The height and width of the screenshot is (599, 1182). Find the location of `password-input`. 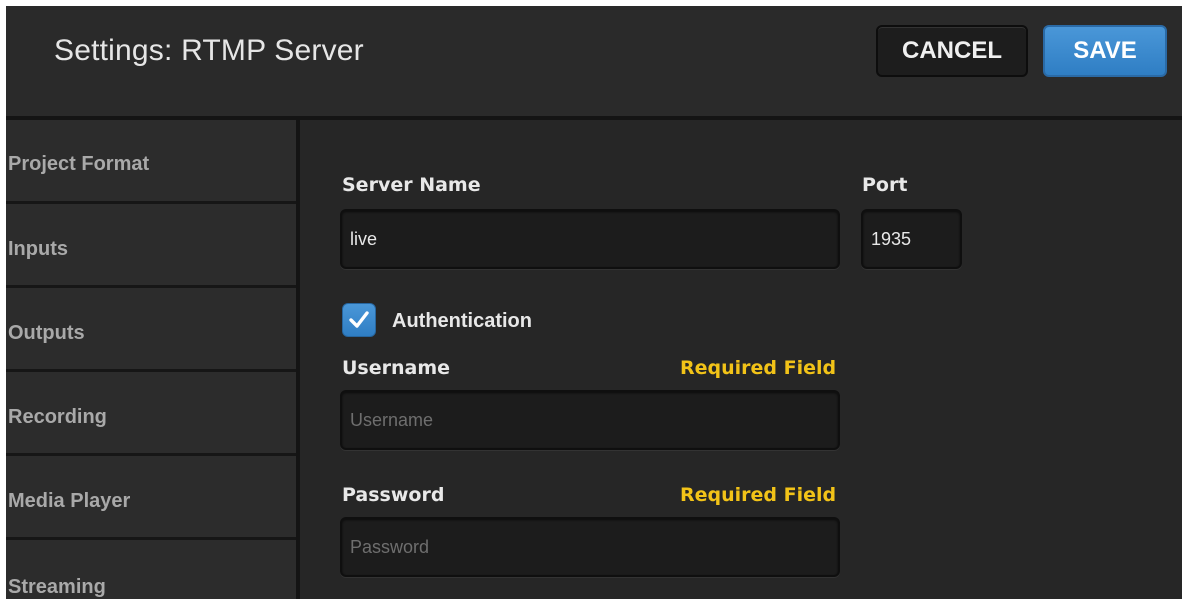

password-input is located at coordinates (590, 547).